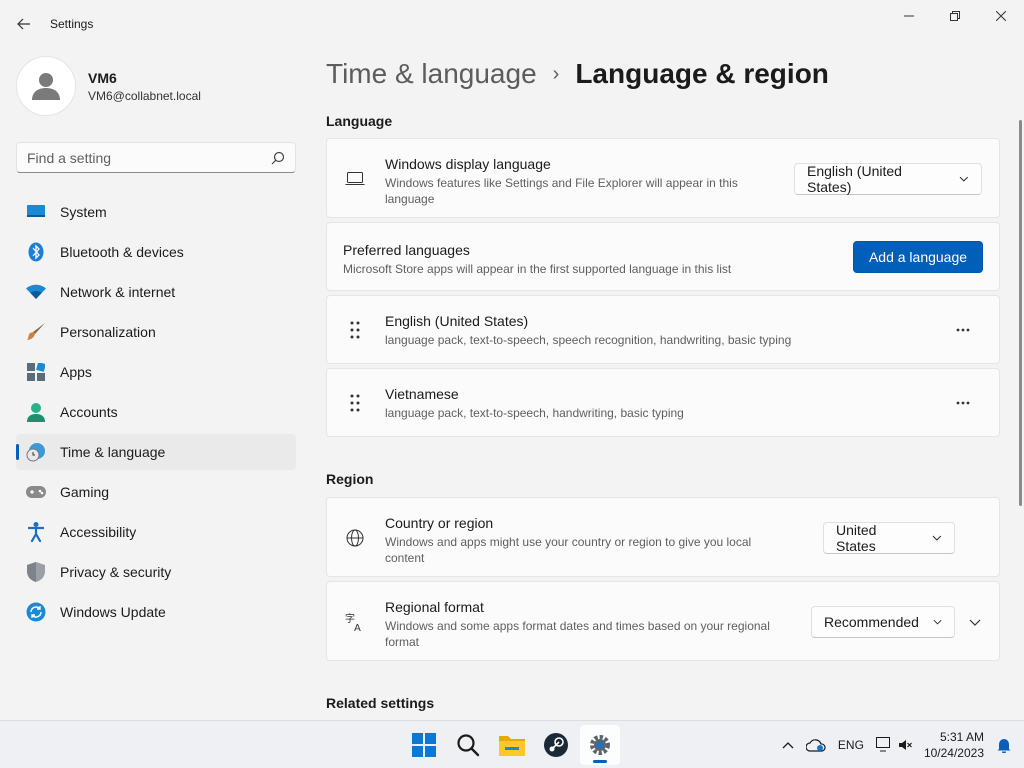 The height and width of the screenshot is (768, 1024). Describe the element at coordinates (116, 572) in the screenshot. I see `nav-label: Privacy & security` at that location.